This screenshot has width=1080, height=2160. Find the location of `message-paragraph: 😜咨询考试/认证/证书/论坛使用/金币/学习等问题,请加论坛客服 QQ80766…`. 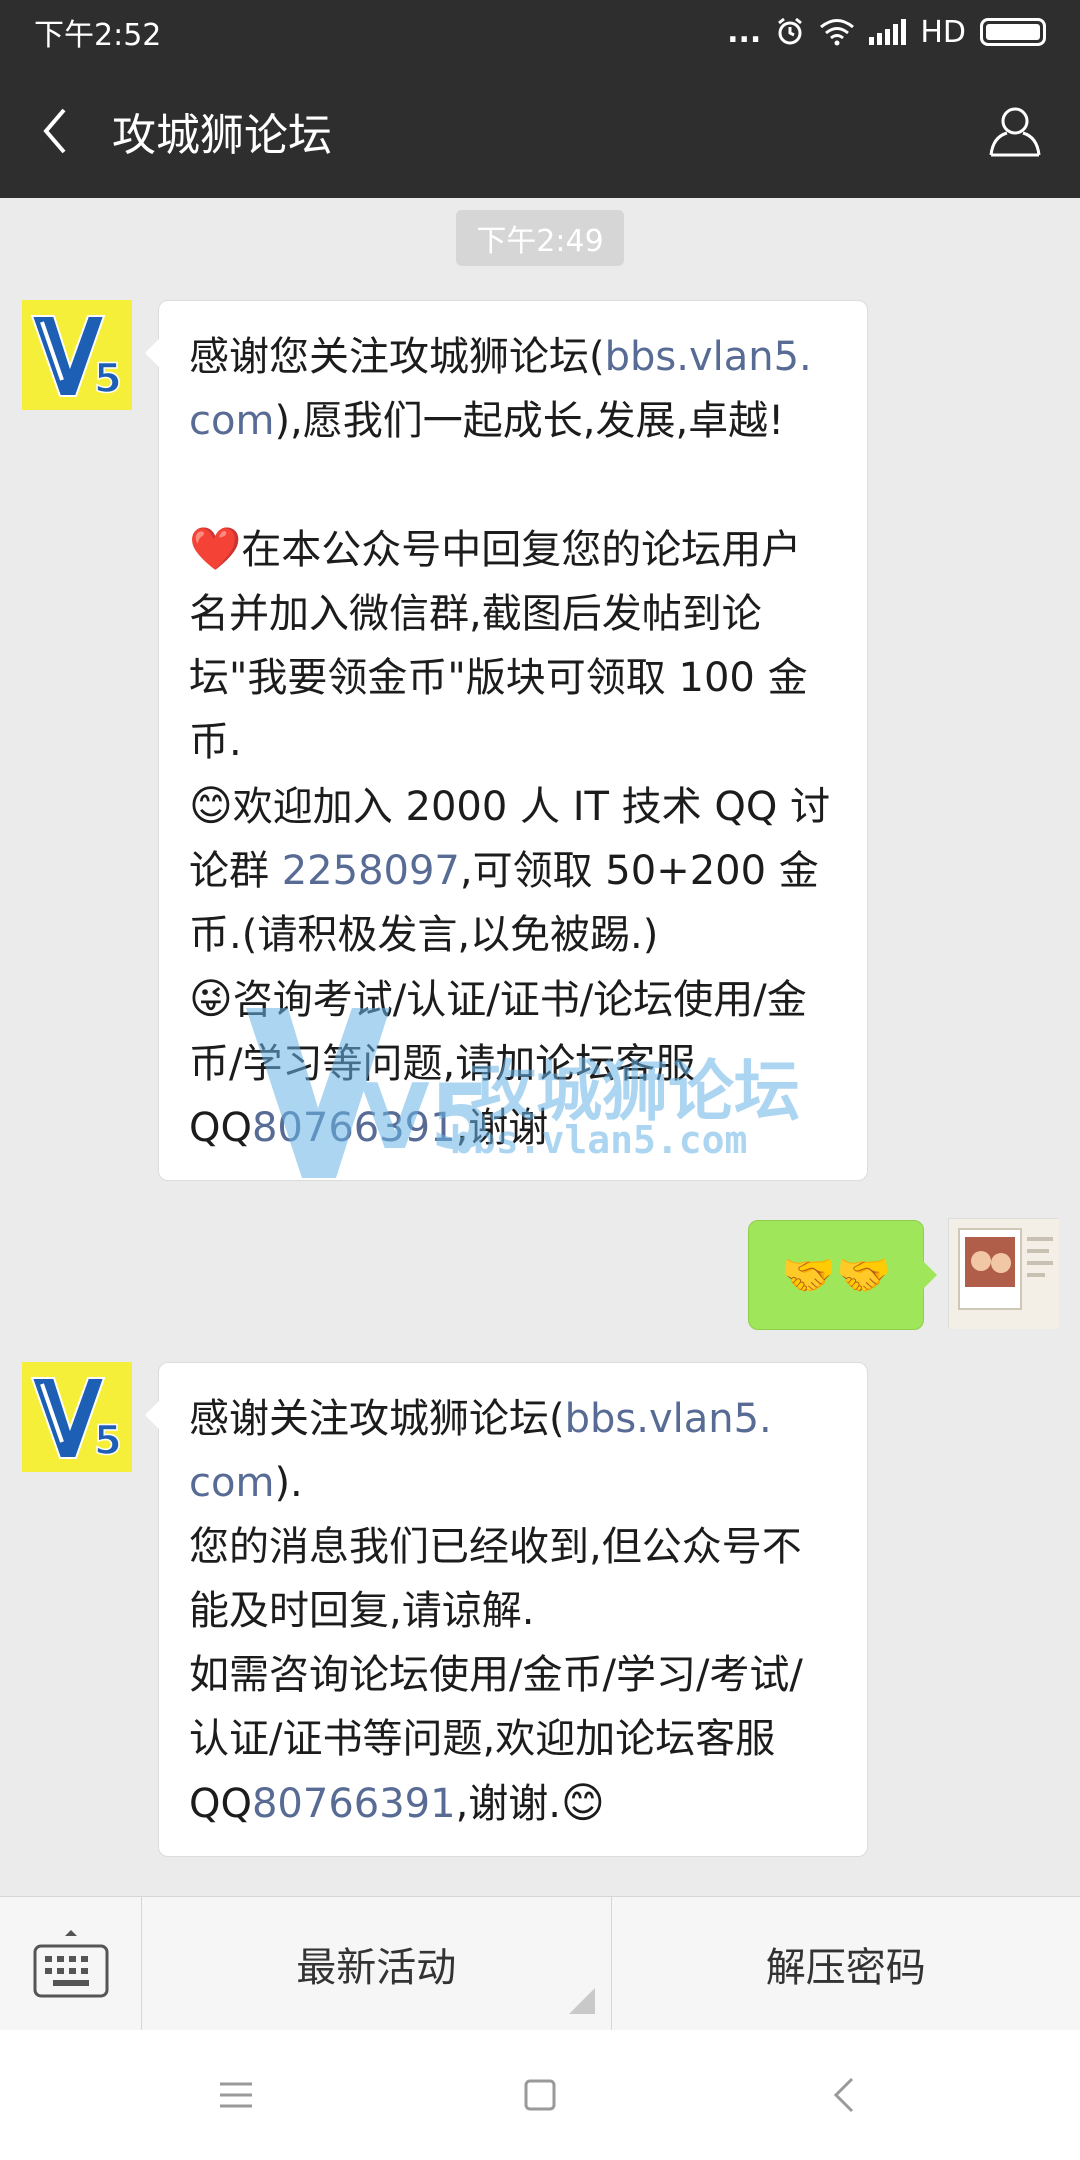

message-paragraph: 😜咨询考试/认证/证书/论坛使用/金币/学习等问题,请加论坛客服 QQ80766… is located at coordinates (514, 1063).